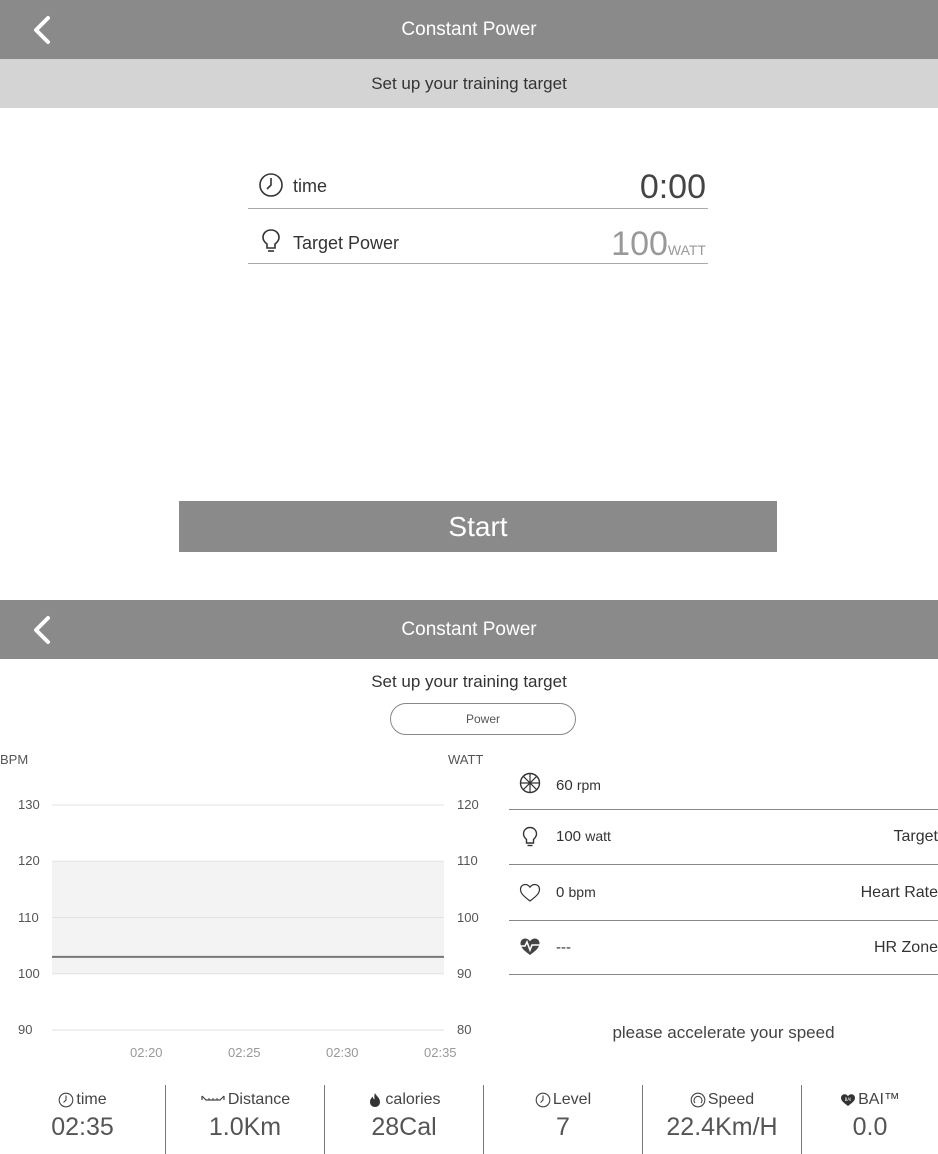 The image size is (938, 1154). I want to click on metric-time-value: 02:35, so click(82, 1127).